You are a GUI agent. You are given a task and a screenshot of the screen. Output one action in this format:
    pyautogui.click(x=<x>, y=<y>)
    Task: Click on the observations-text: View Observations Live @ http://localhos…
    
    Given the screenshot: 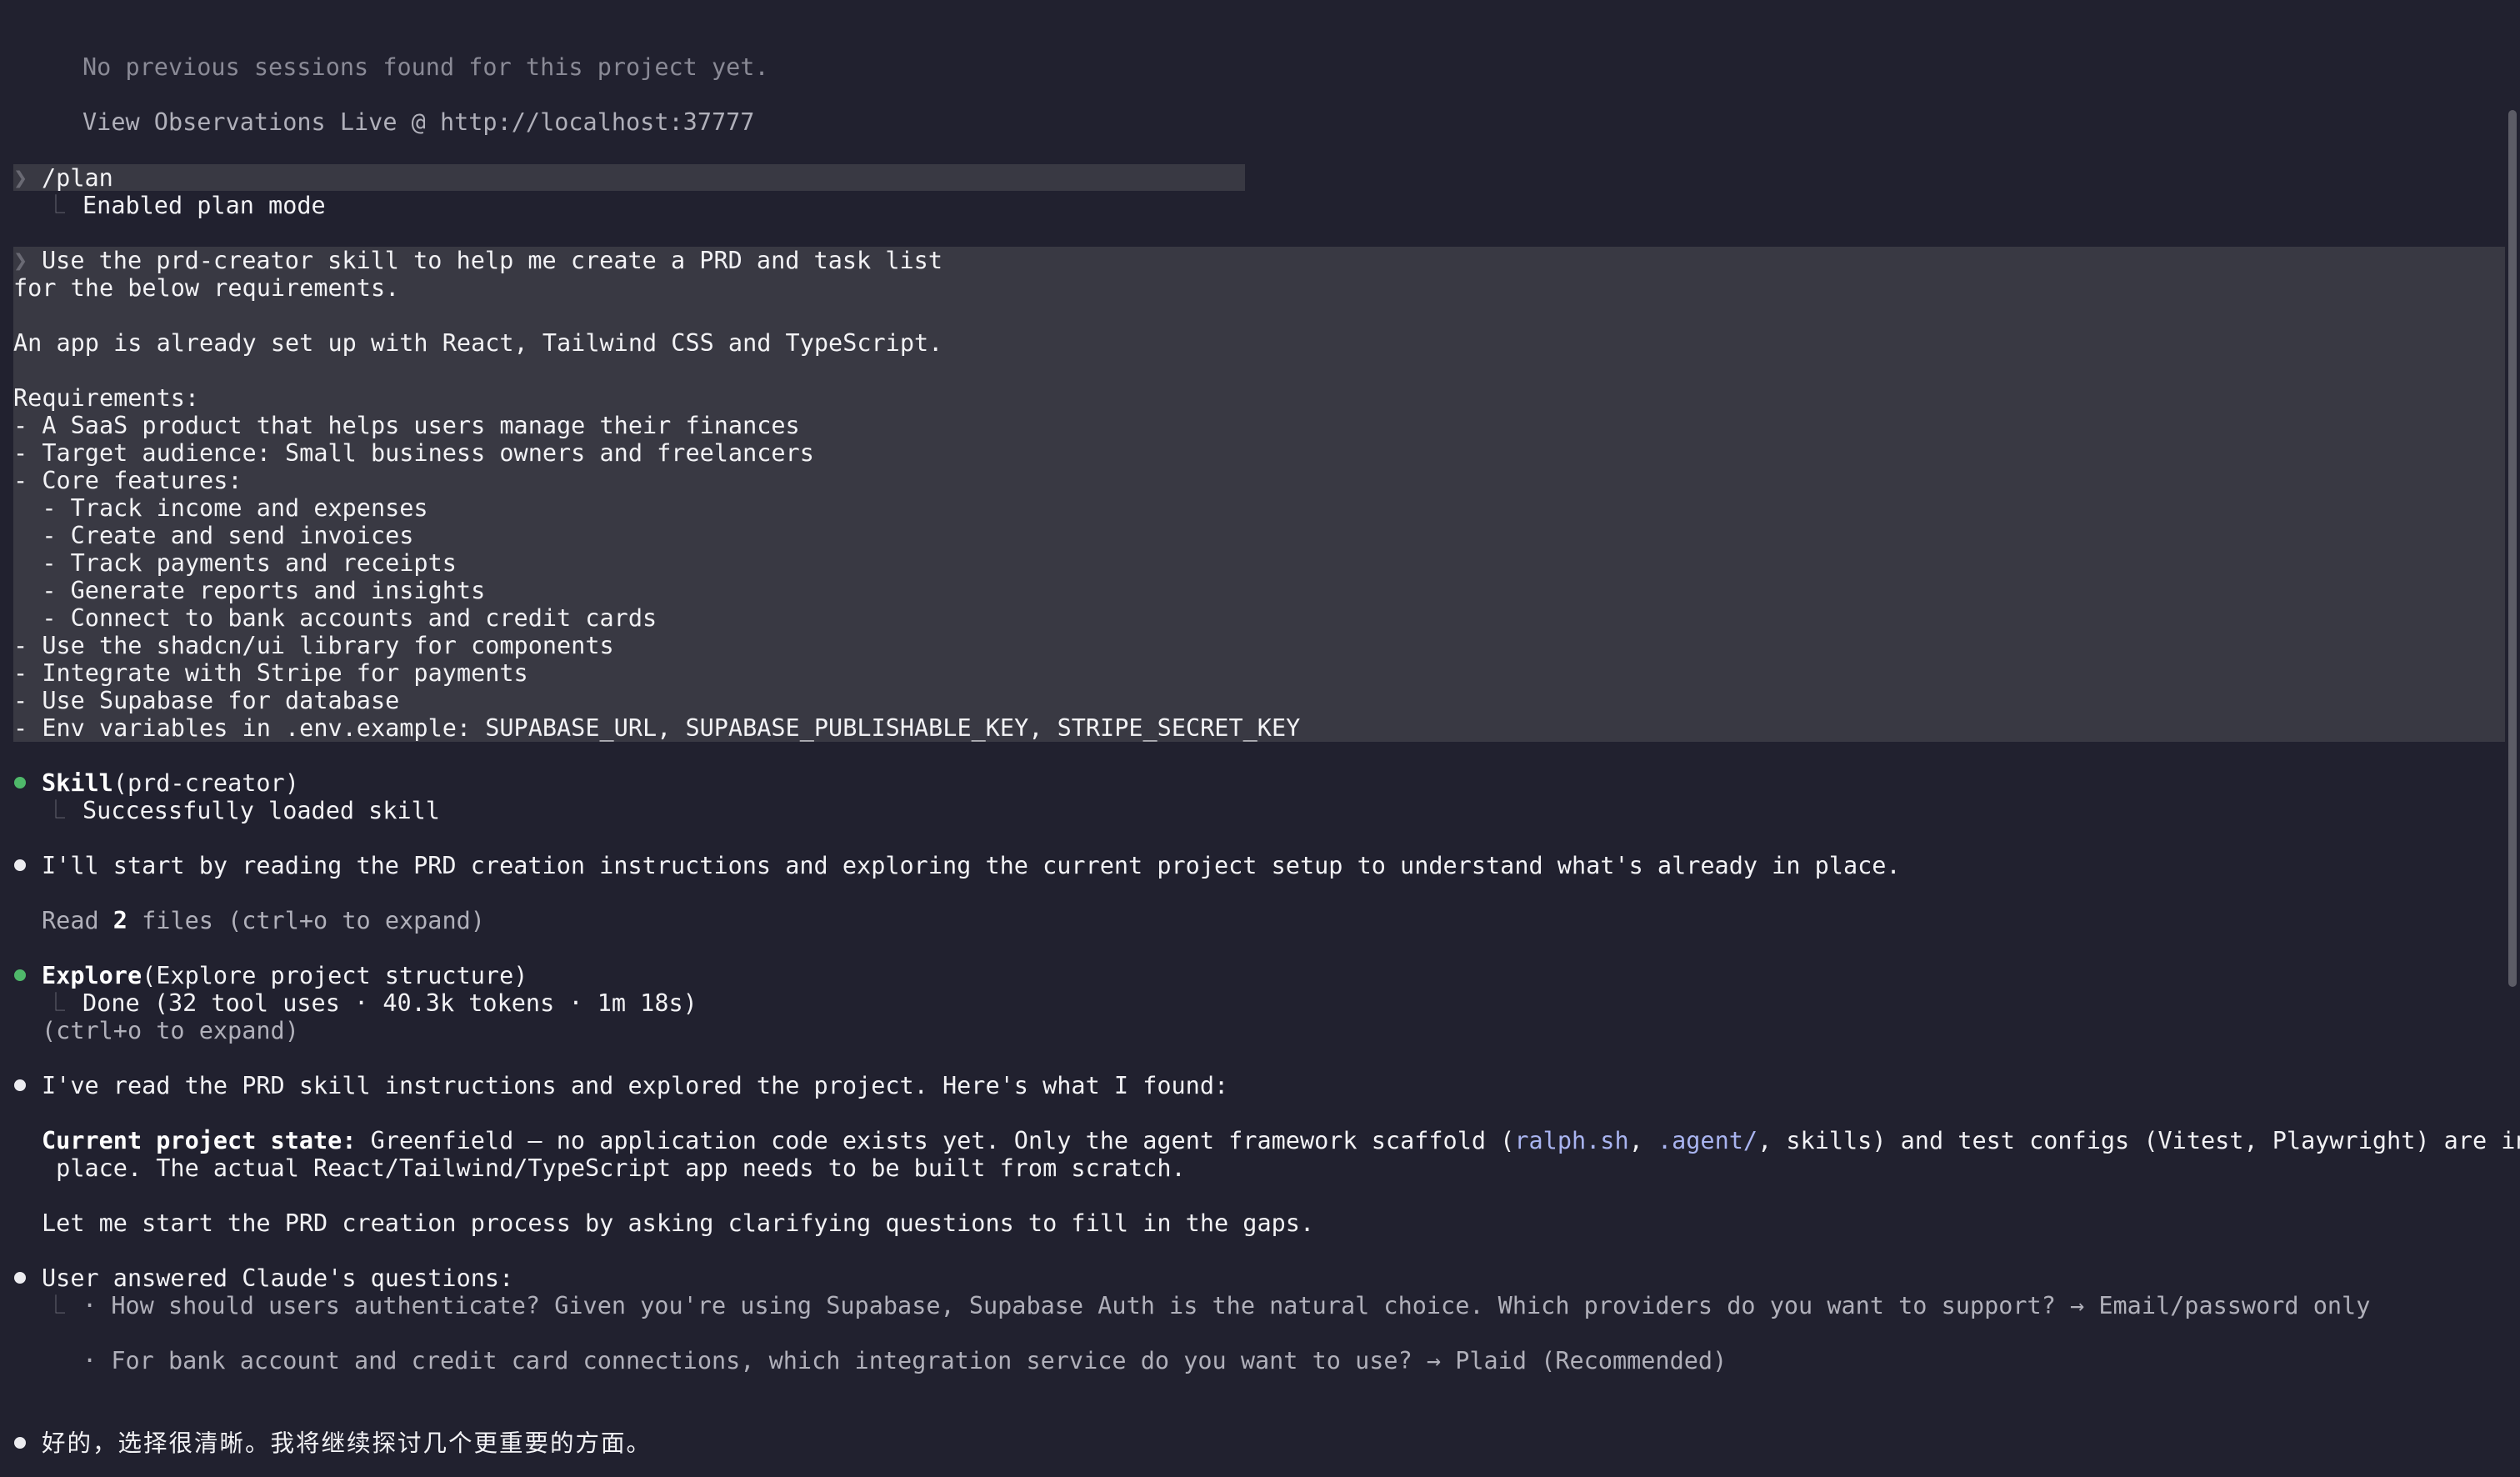 What is the action you would take?
    pyautogui.click(x=418, y=122)
    